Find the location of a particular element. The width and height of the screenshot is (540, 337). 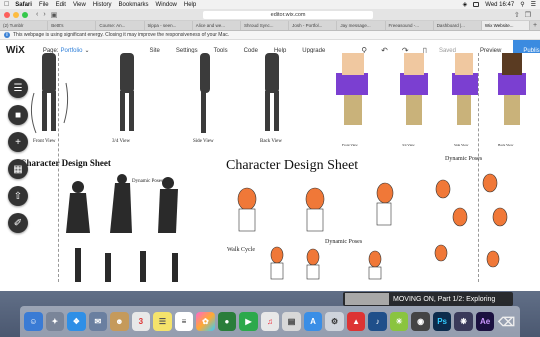

launchpad-icon: ✦ is located at coordinates (55, 321).